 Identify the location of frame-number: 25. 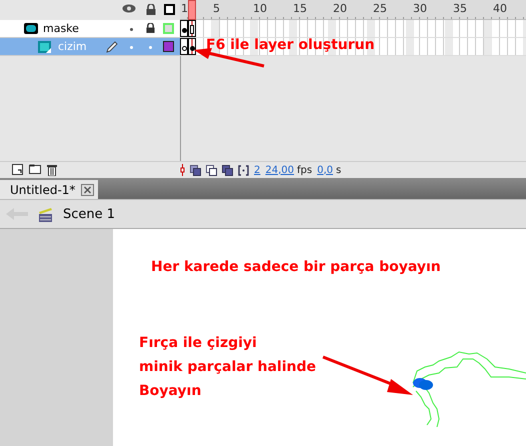
(380, 8).